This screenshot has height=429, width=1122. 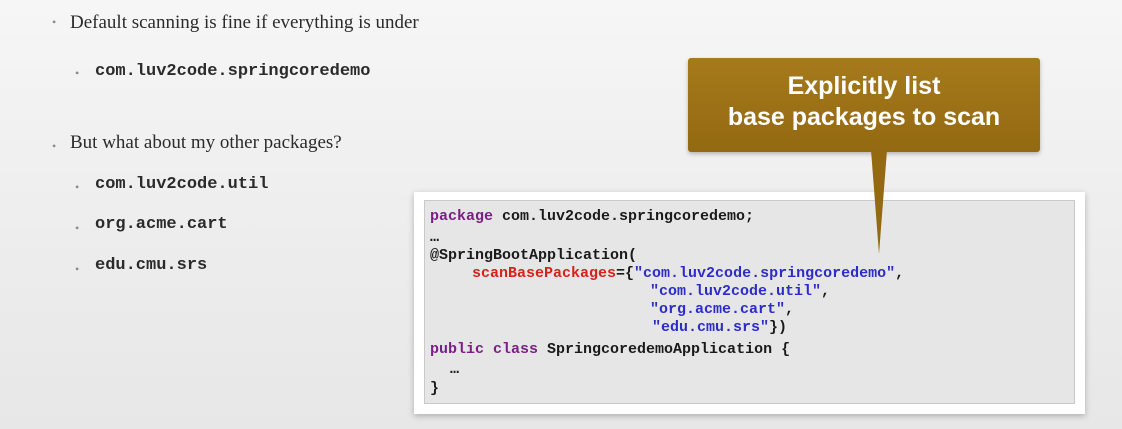 I want to click on string-literal: "com.luv2code.util", so click(x=736, y=291).